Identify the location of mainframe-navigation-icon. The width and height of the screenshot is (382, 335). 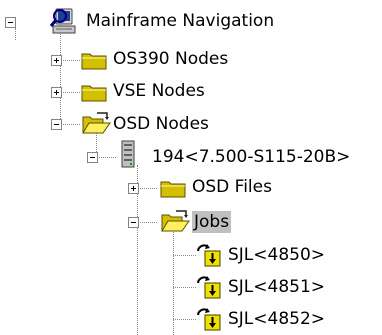
(63, 21).